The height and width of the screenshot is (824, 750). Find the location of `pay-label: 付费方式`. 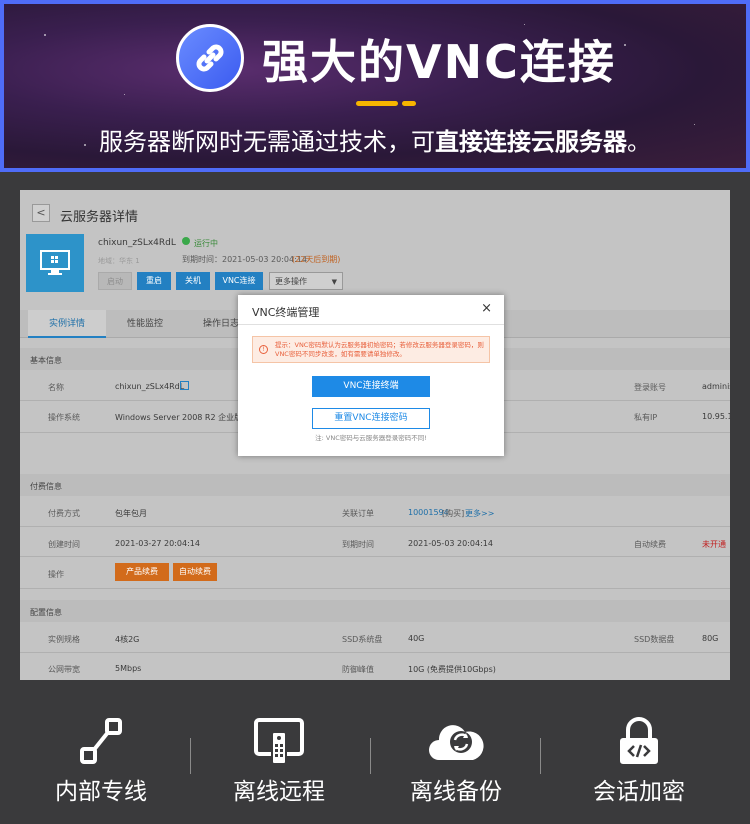

pay-label: 付费方式 is located at coordinates (64, 513).